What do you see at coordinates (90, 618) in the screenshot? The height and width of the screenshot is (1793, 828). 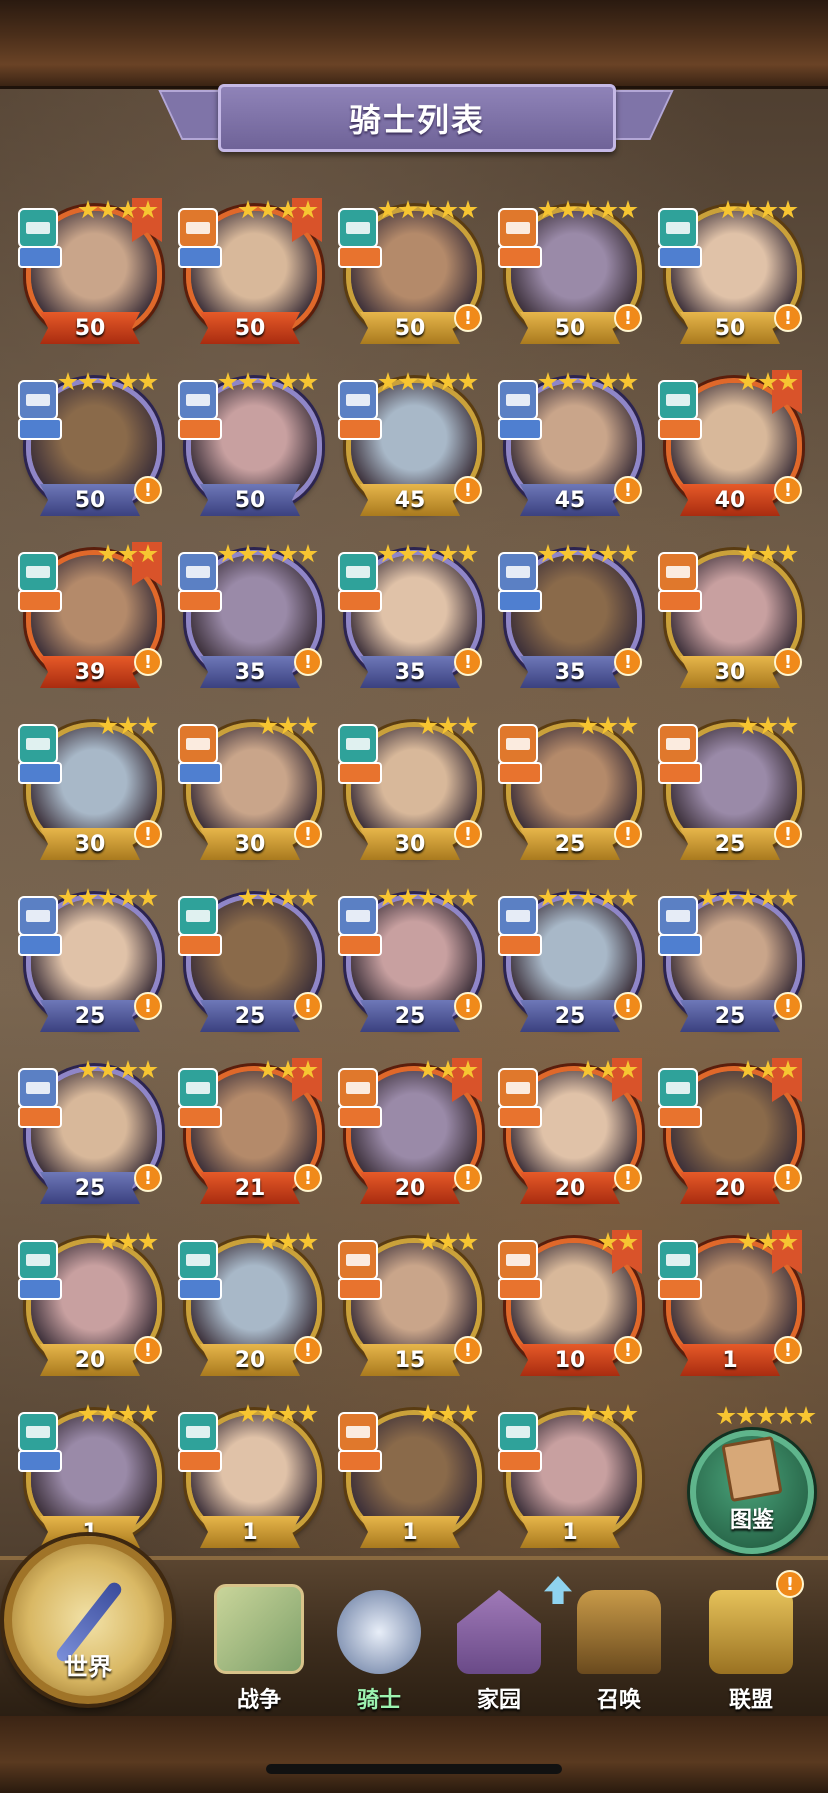 I see `knight-card: 39!` at bounding box center [90, 618].